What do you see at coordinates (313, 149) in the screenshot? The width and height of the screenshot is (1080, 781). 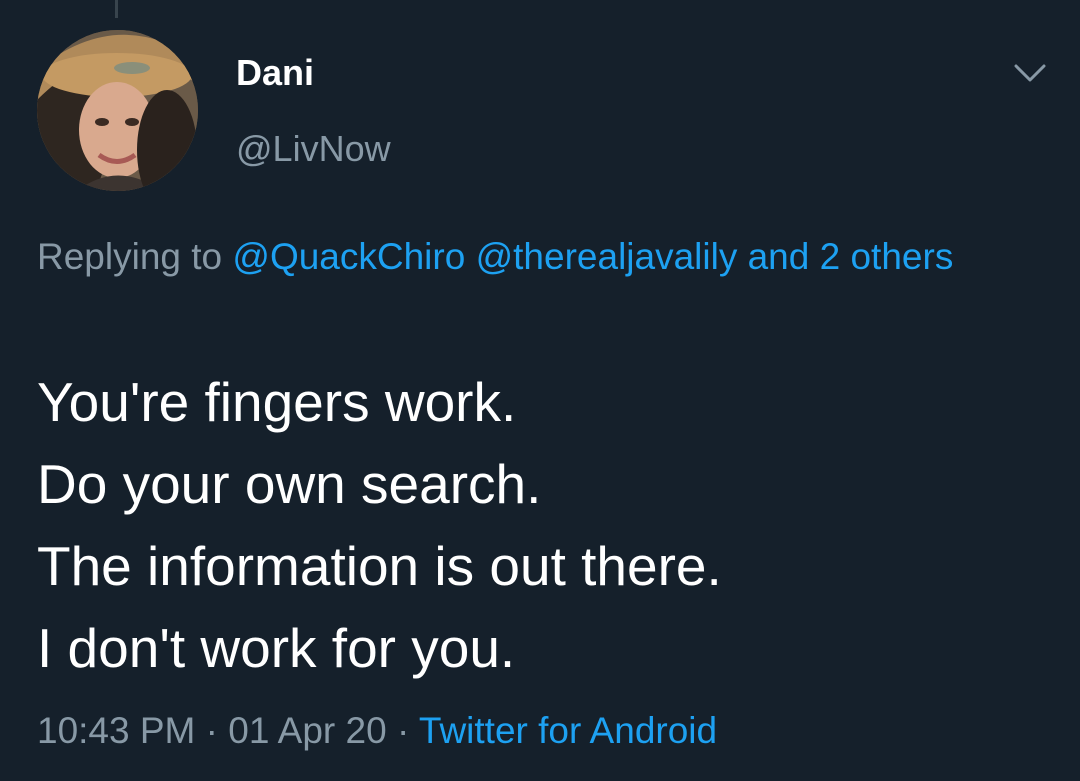 I see `user-handle: @LivNow` at bounding box center [313, 149].